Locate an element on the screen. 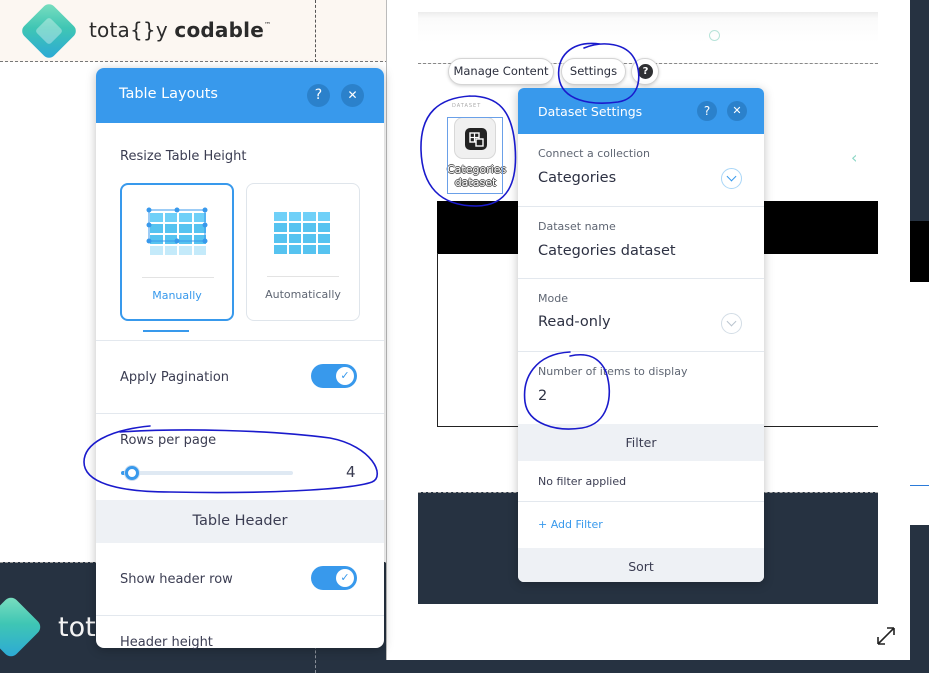 This screenshot has height=673, width=929. panel-header: Dataset Settings ? ✕ is located at coordinates (641, 111).